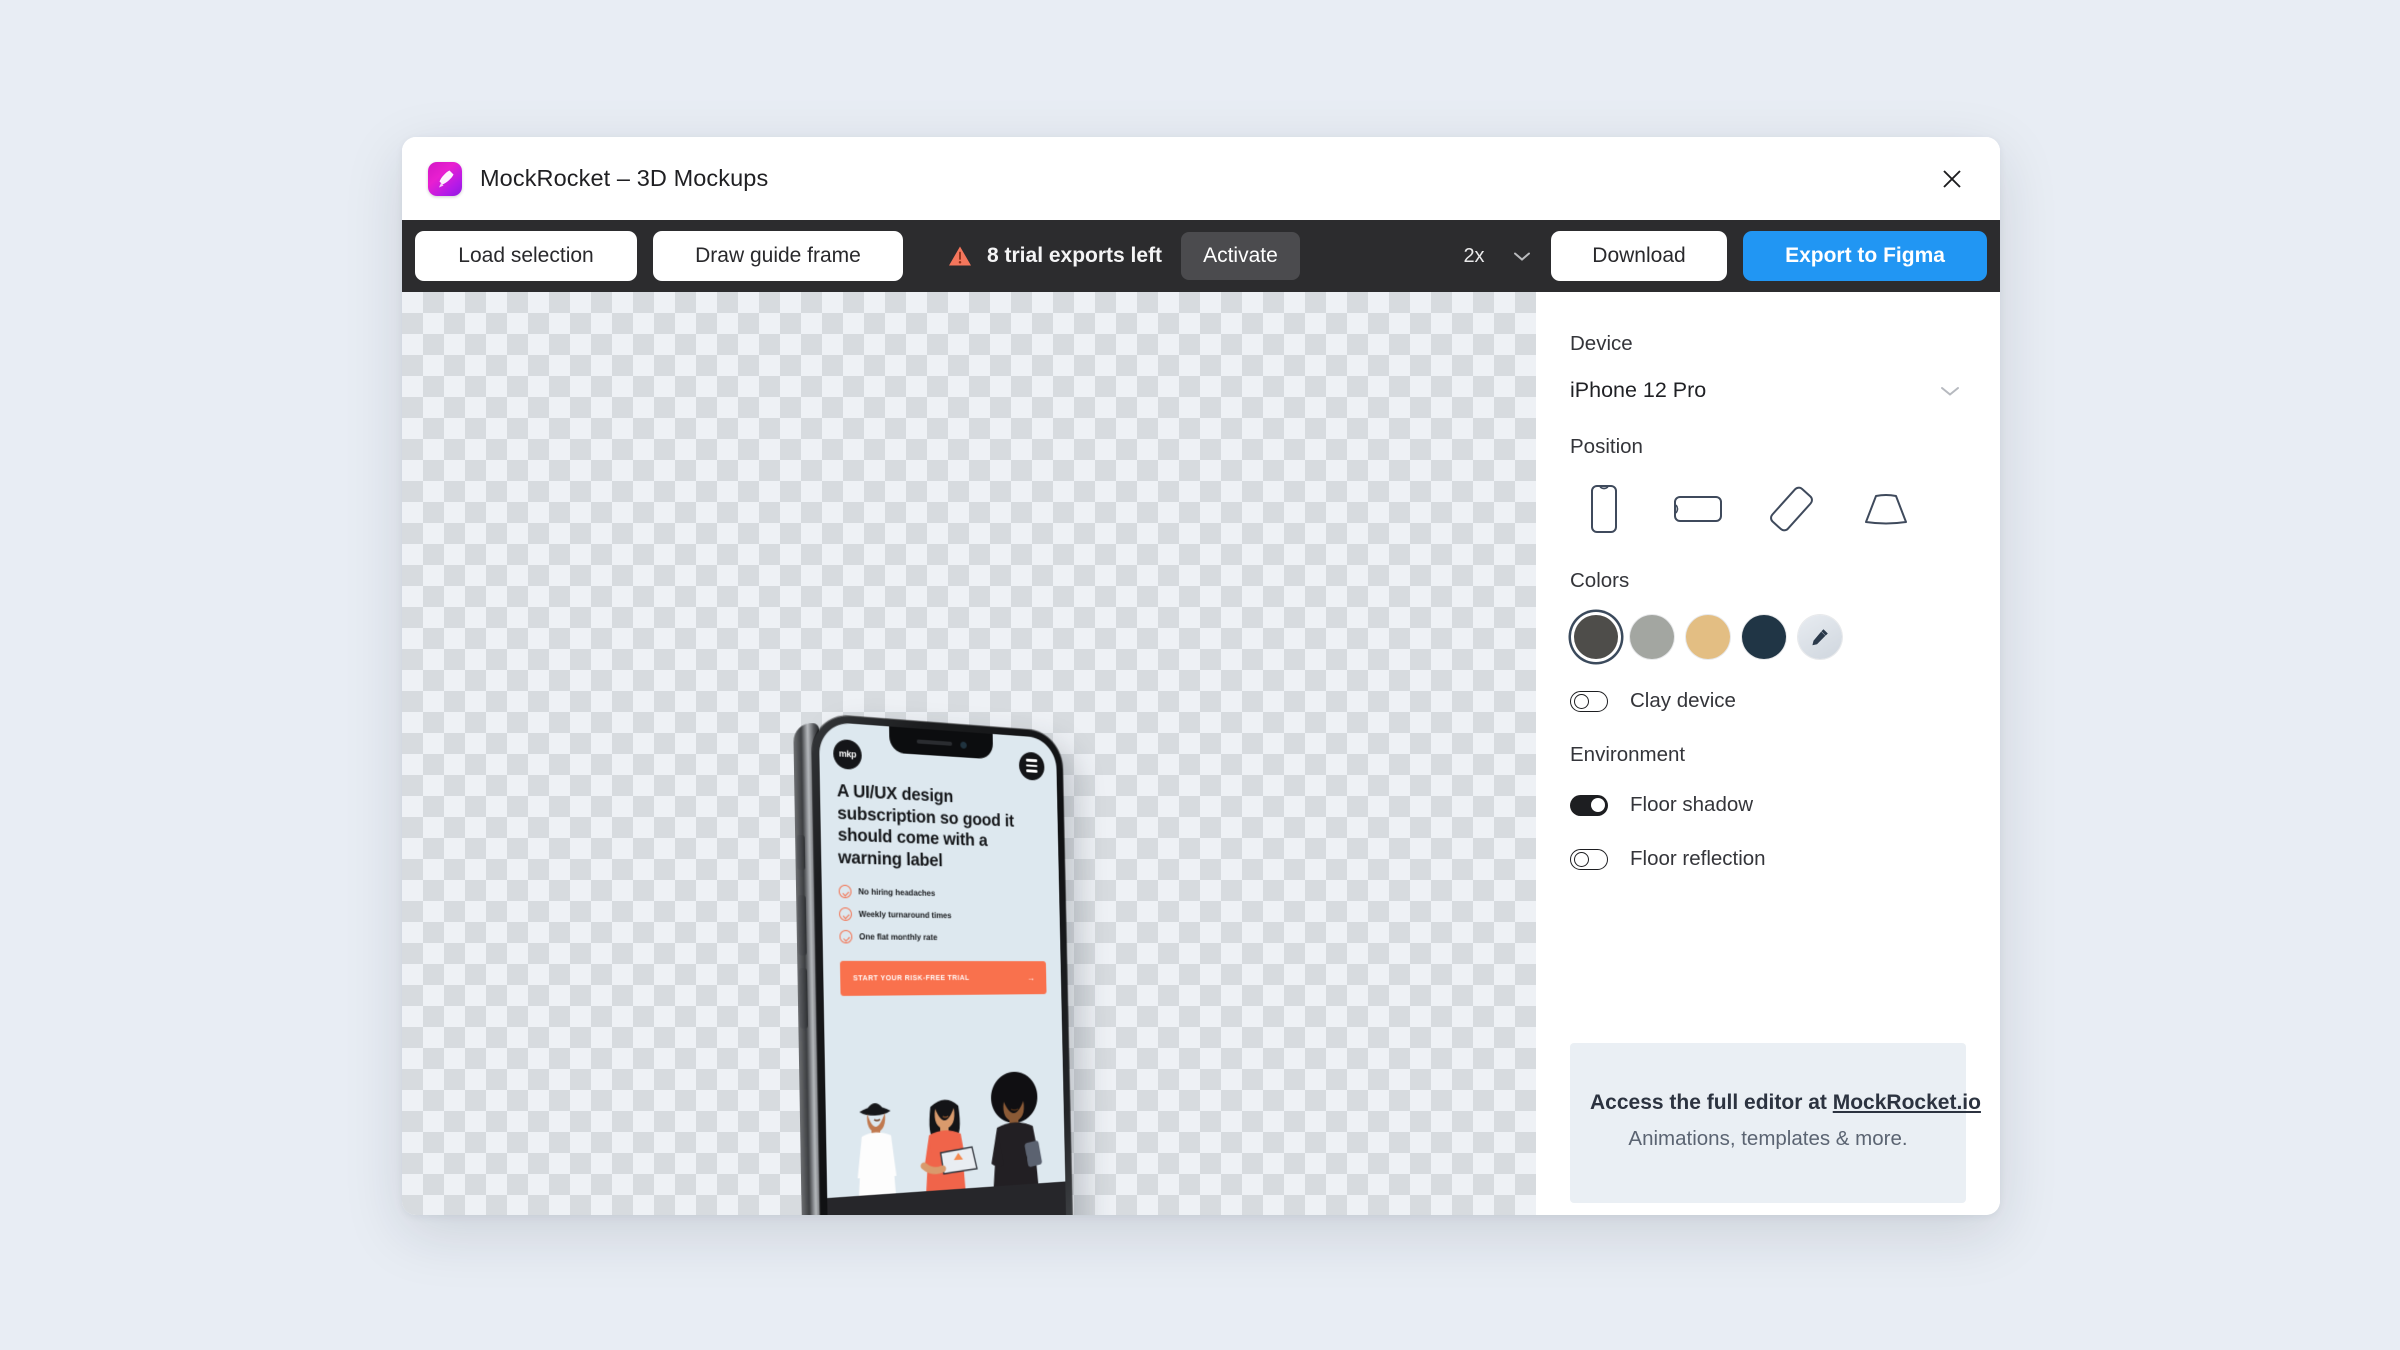  I want to click on mockrocket-link: MockRocket.io, so click(1907, 1102).